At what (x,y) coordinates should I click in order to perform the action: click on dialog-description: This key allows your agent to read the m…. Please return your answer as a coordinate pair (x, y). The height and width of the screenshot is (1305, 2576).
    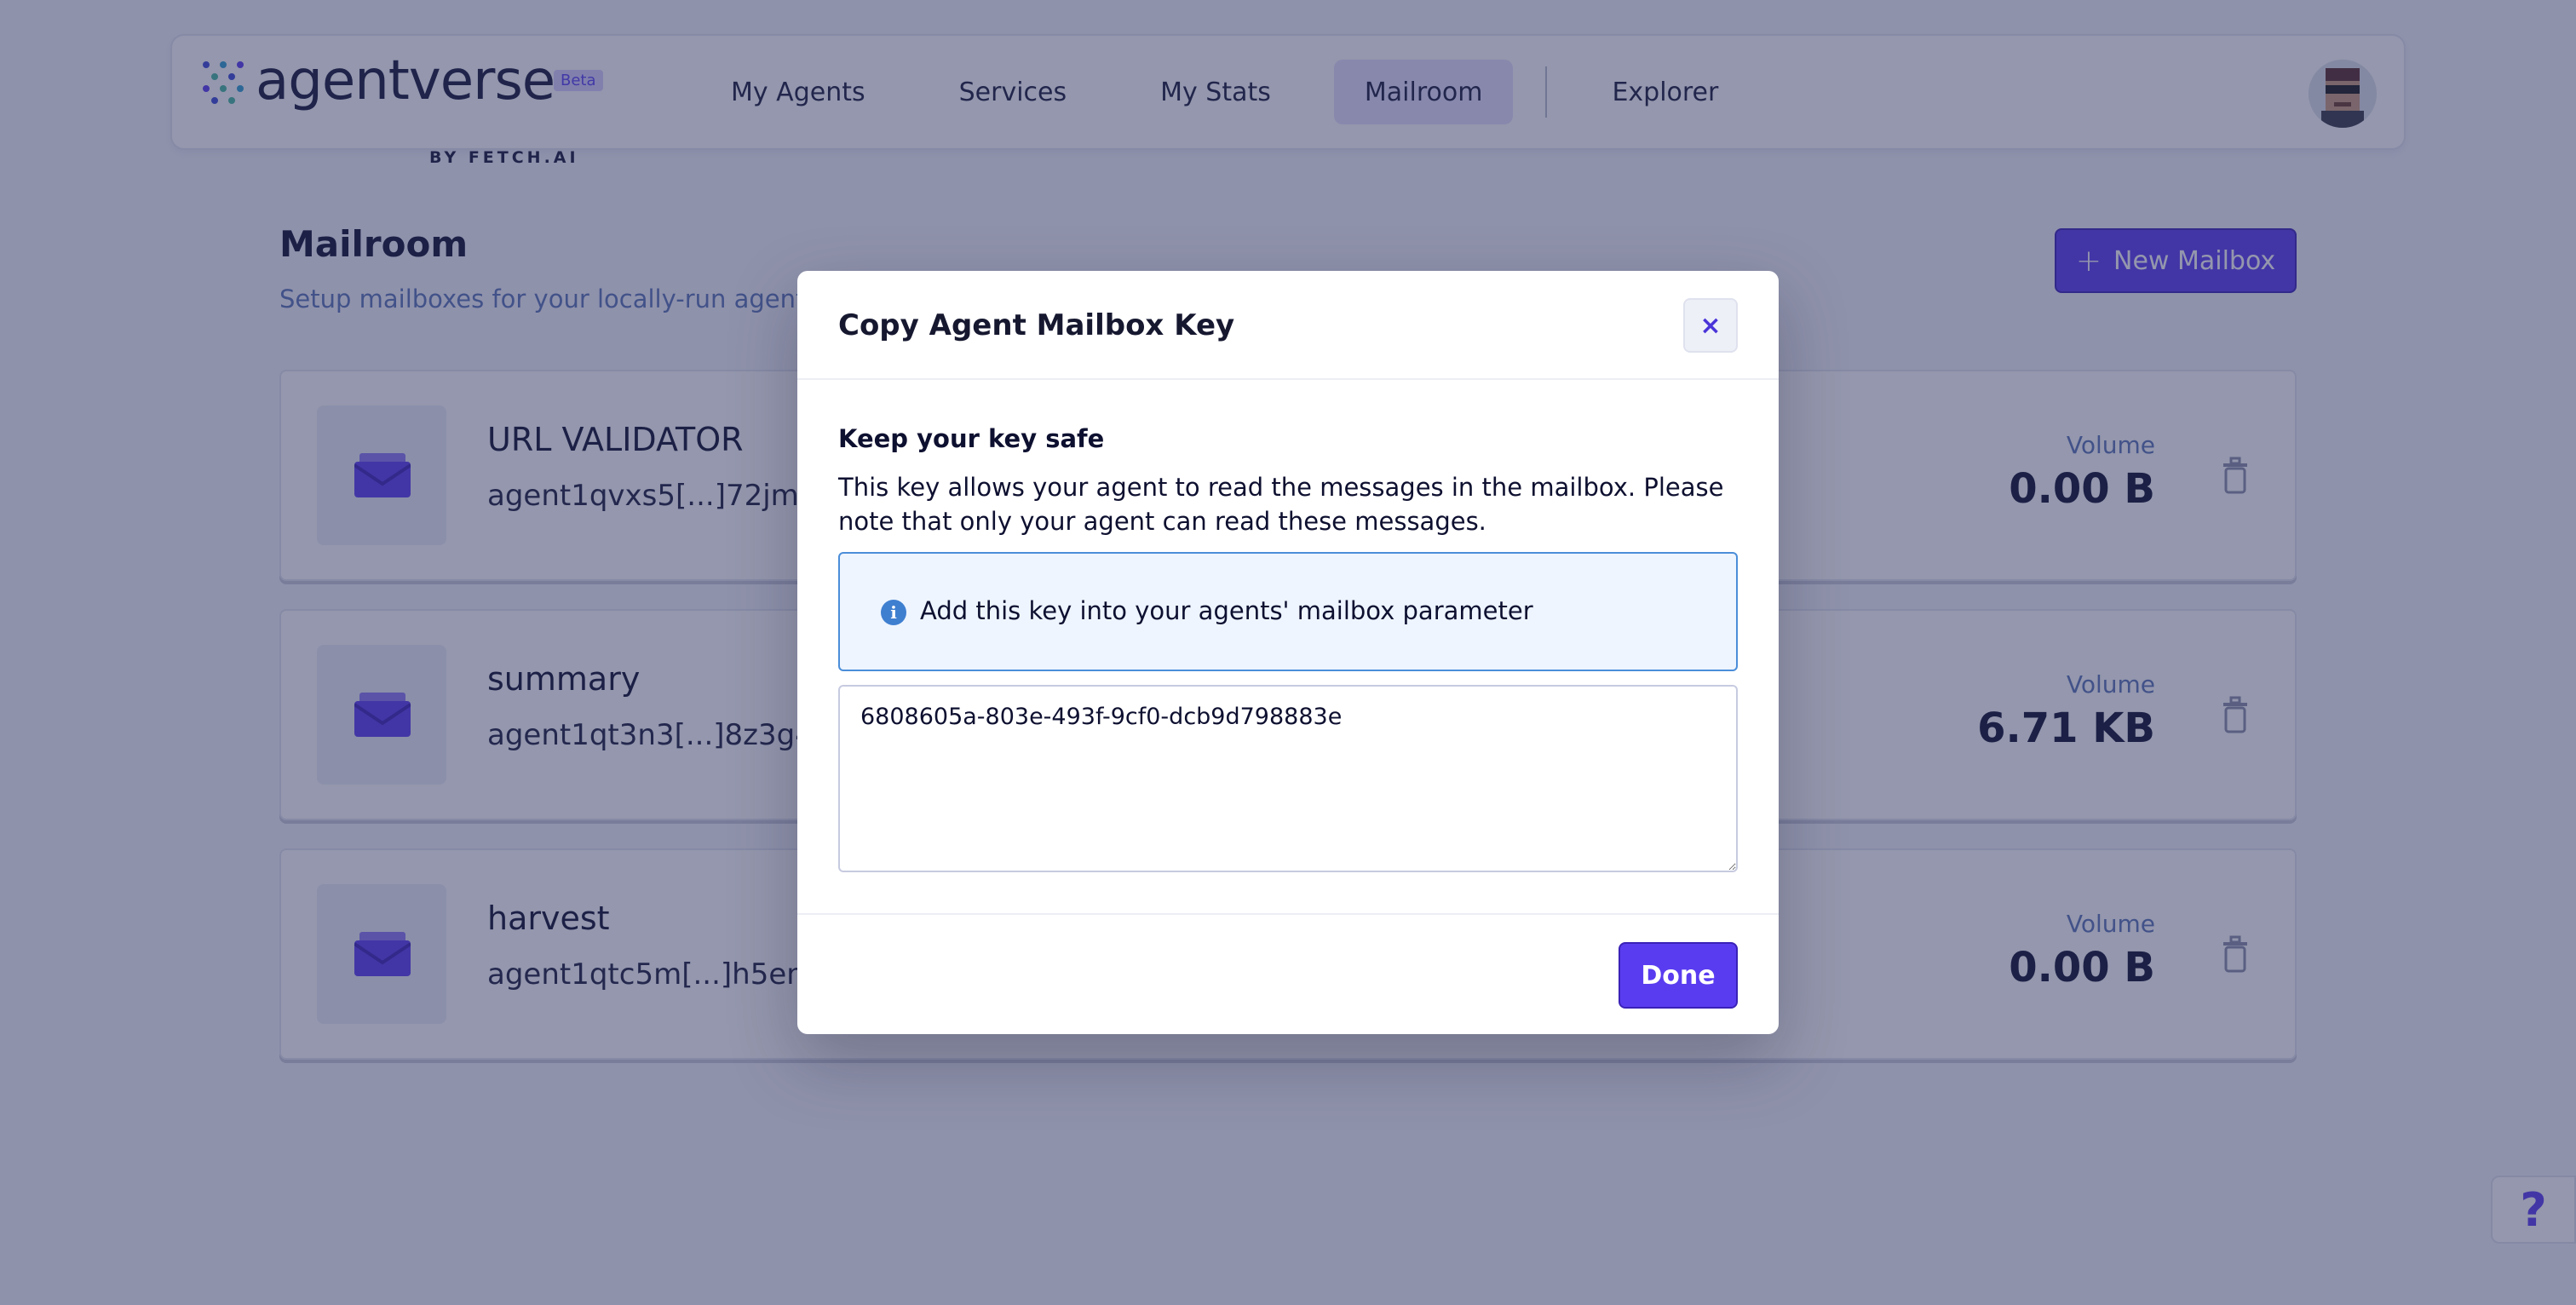
    Looking at the image, I should click on (1281, 504).